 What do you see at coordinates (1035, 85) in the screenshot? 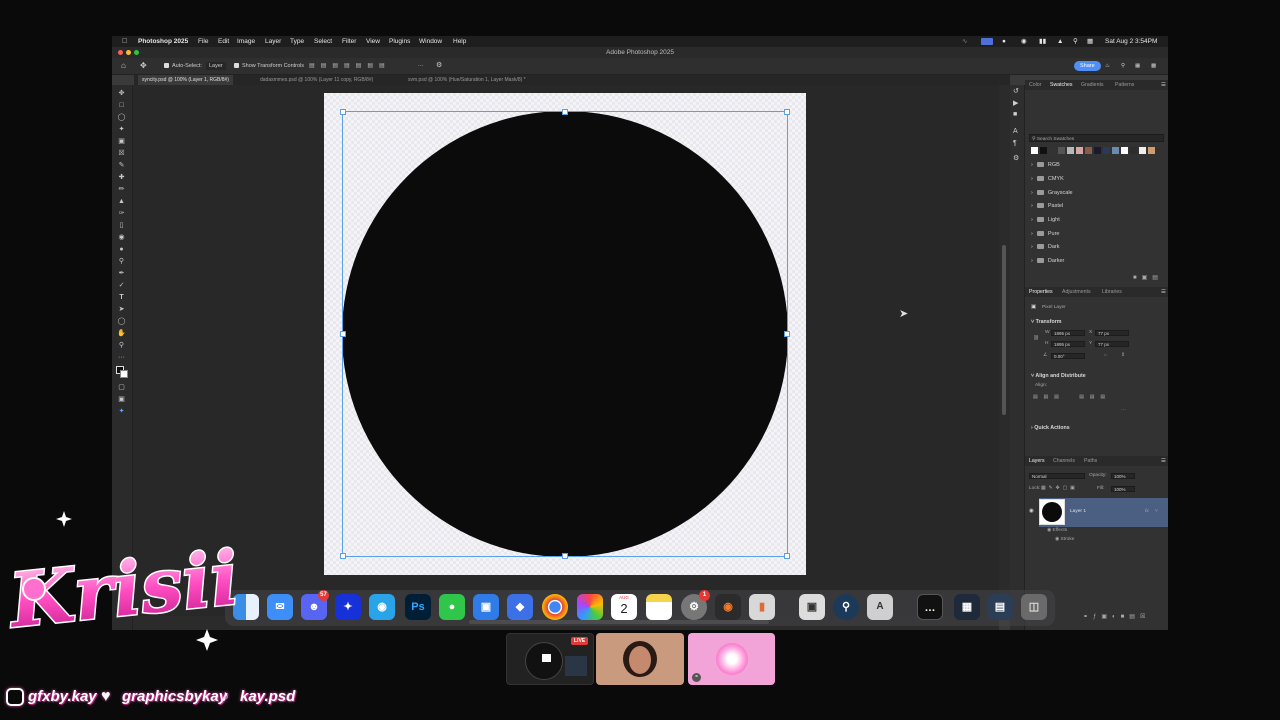
I see `tab-color: Color` at bounding box center [1035, 85].